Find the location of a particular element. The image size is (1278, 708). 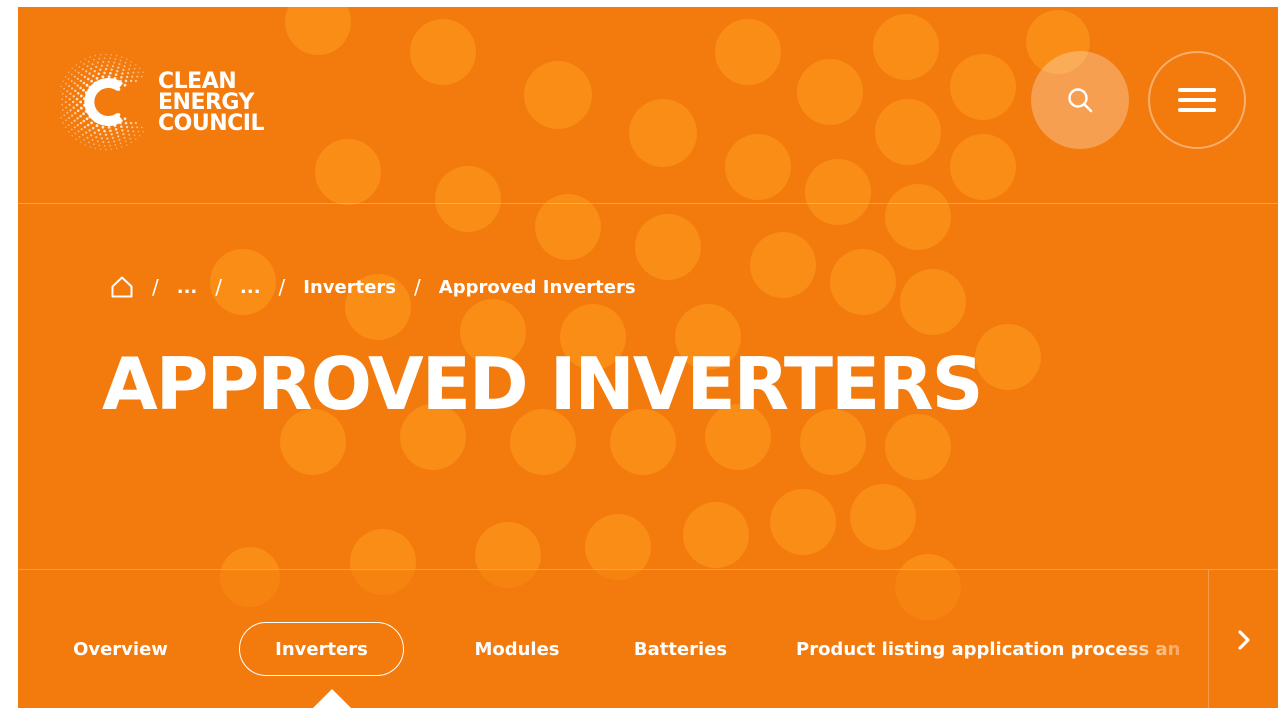

logo-line-2: ENERGY is located at coordinates (206, 102).